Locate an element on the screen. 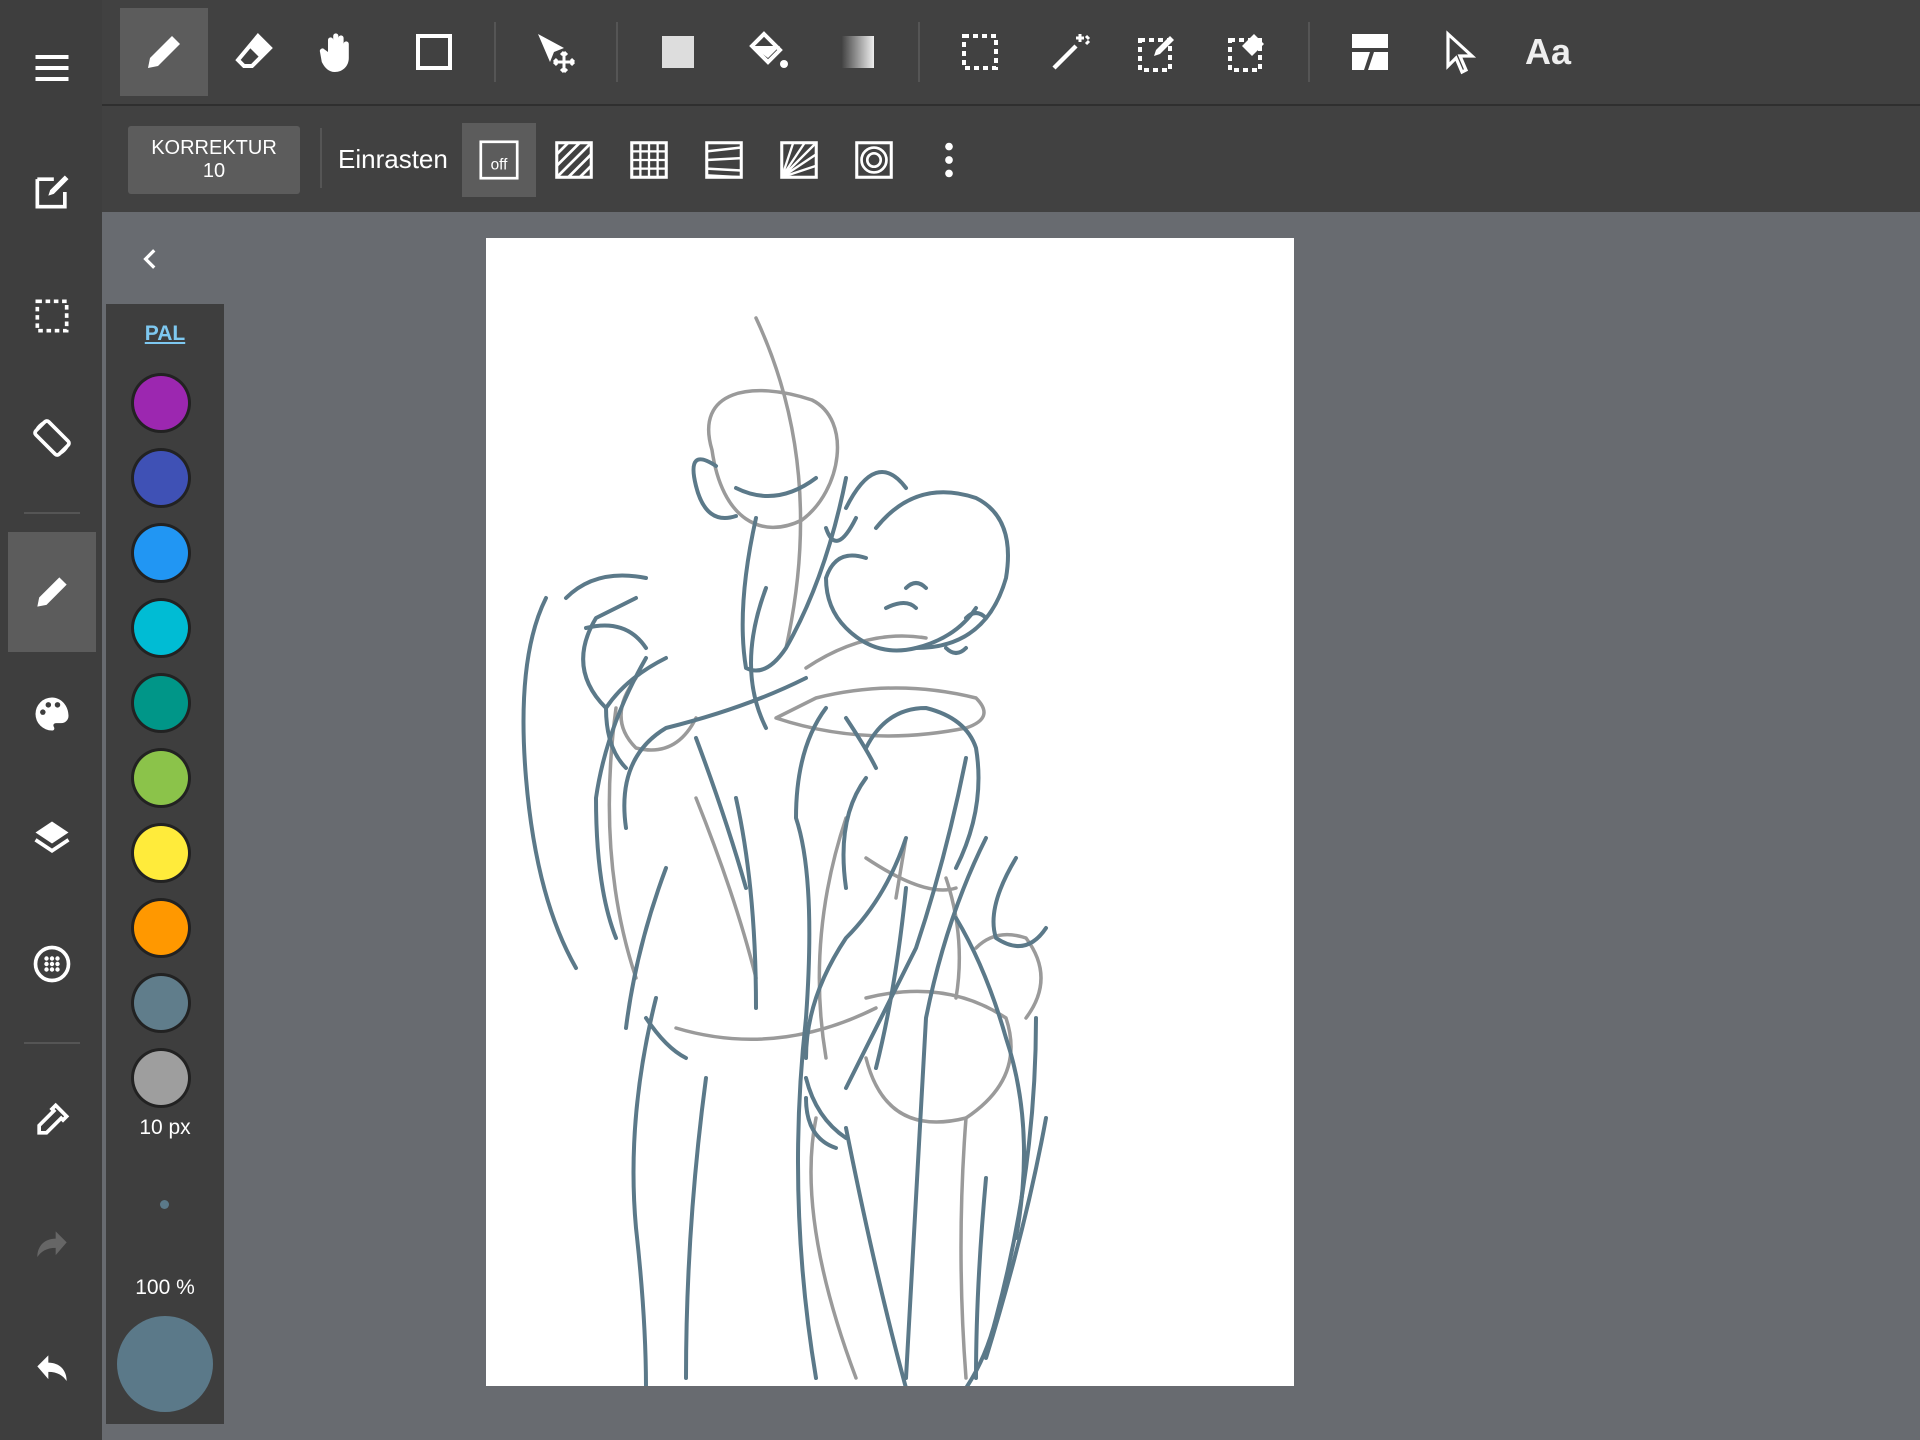 The width and height of the screenshot is (1920, 1440). opacity-label: 100 % is located at coordinates (165, 1288).